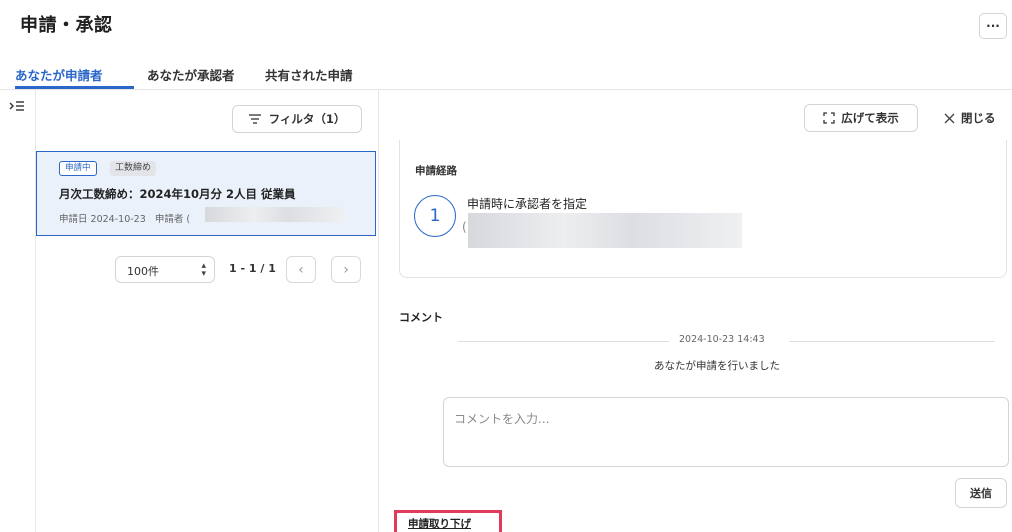 This screenshot has height=532, width=1012. I want to click on applicant-initial: (, so click(188, 219).